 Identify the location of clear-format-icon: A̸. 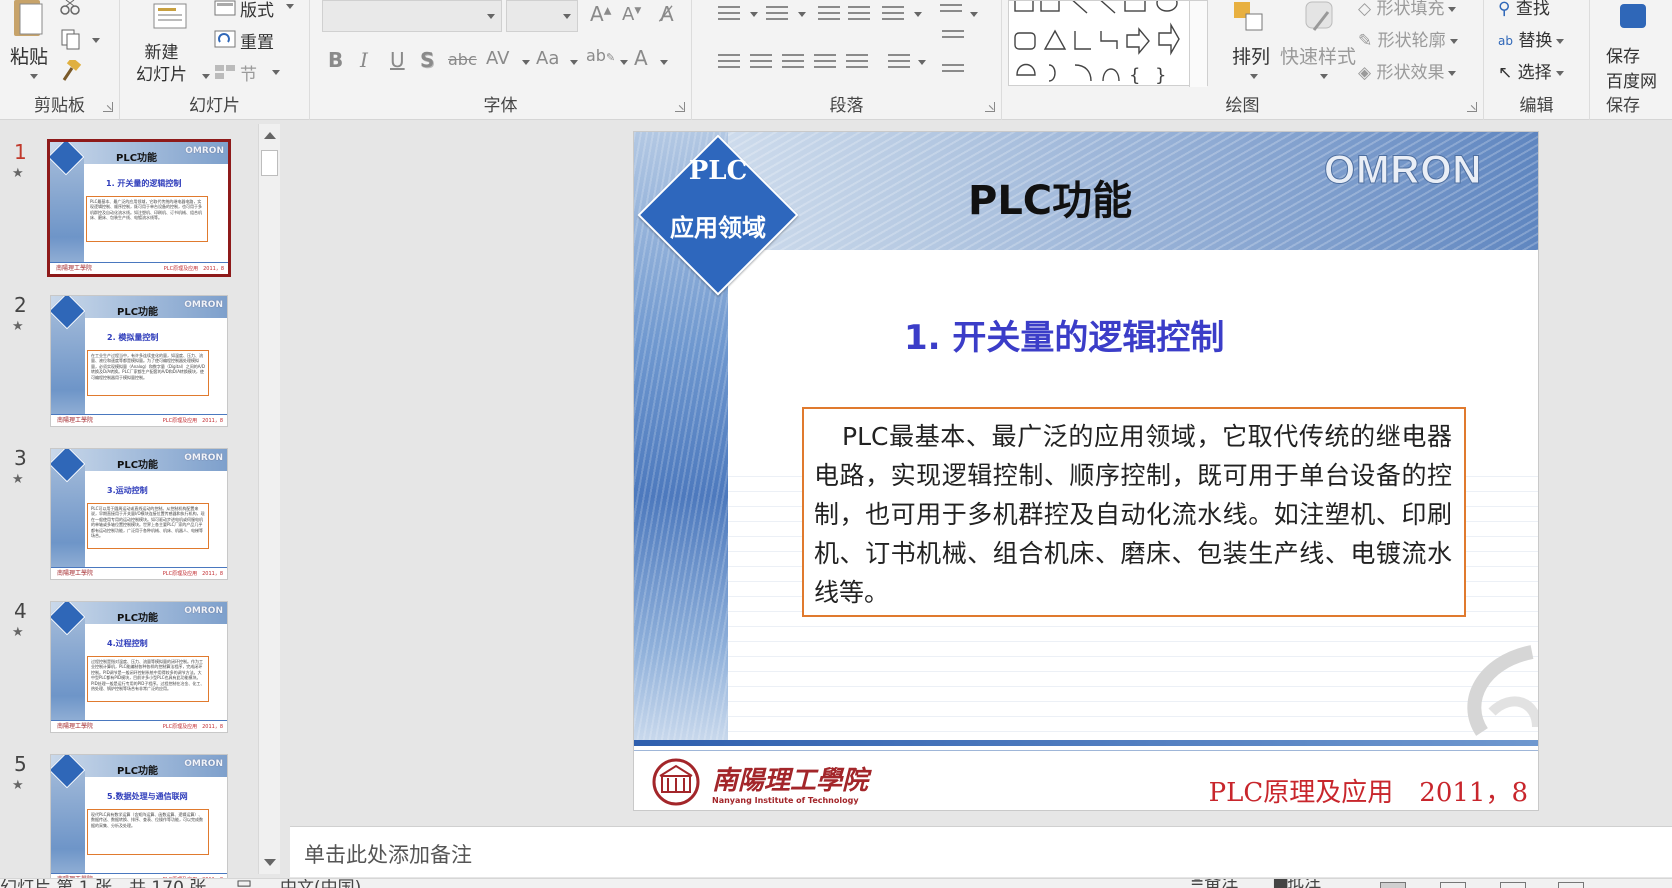
(667, 14).